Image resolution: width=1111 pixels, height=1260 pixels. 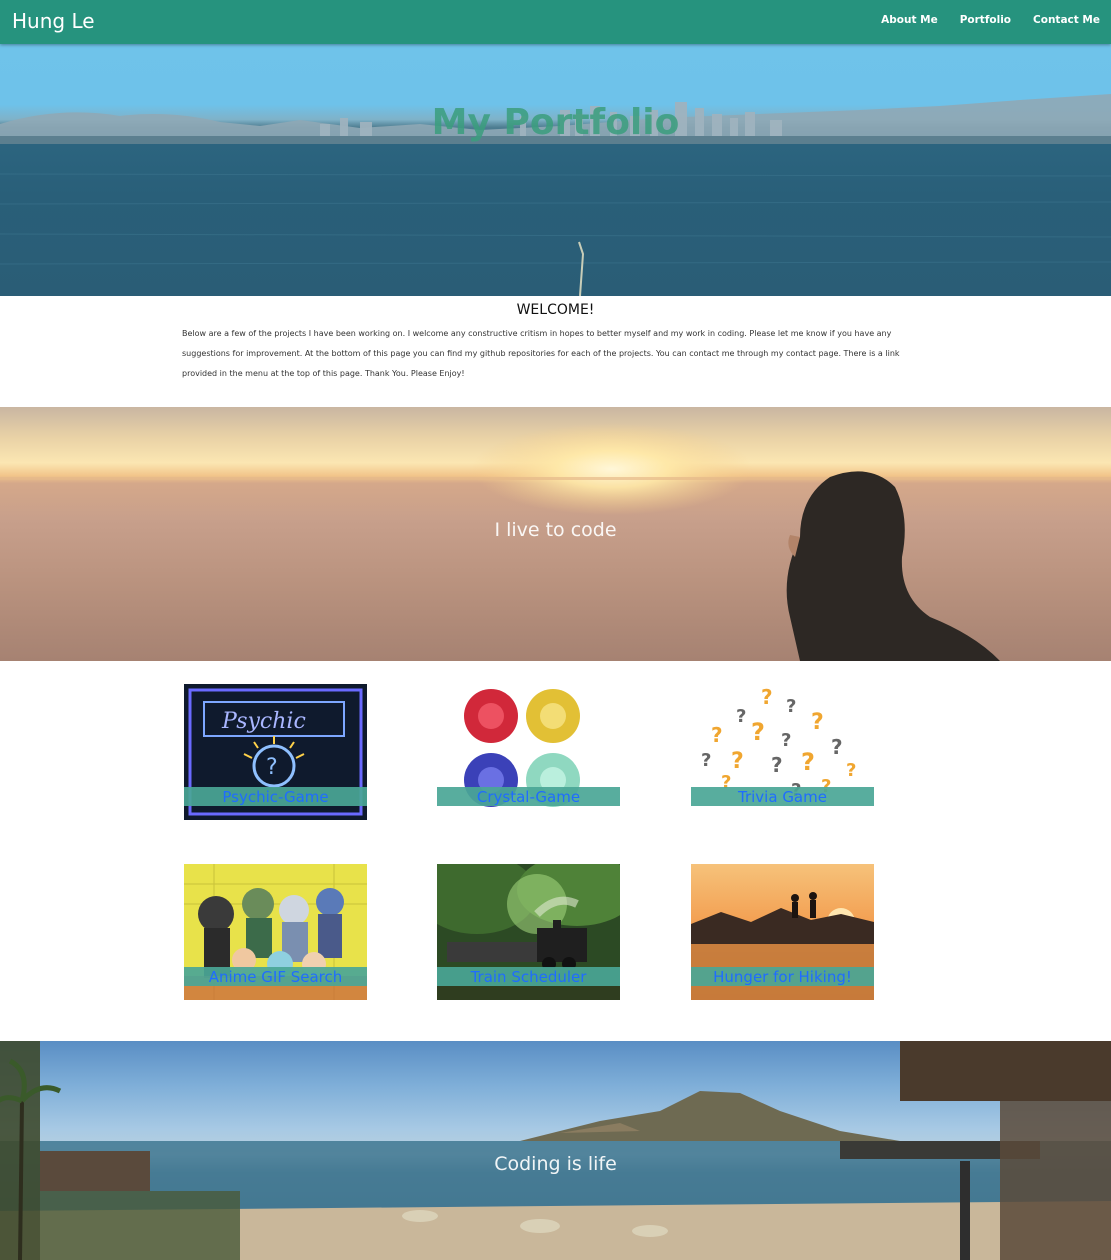 I want to click on project-title: Train Scheduler, so click(x=528, y=976).